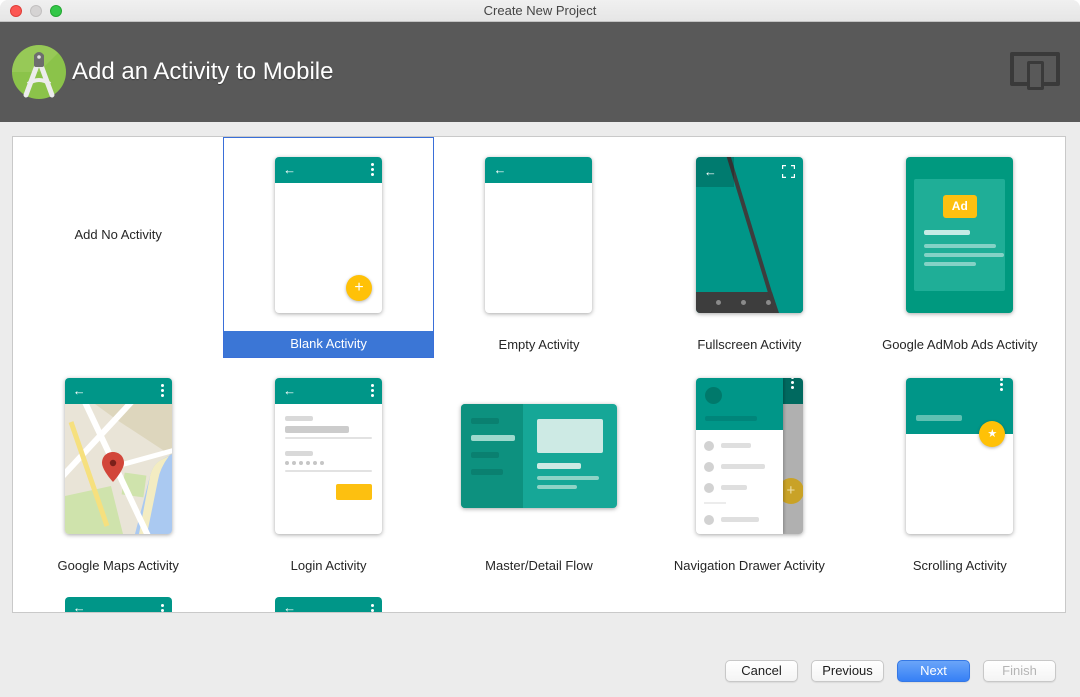  What do you see at coordinates (739, 455) in the screenshot?
I see `drawer-panel` at bounding box center [739, 455].